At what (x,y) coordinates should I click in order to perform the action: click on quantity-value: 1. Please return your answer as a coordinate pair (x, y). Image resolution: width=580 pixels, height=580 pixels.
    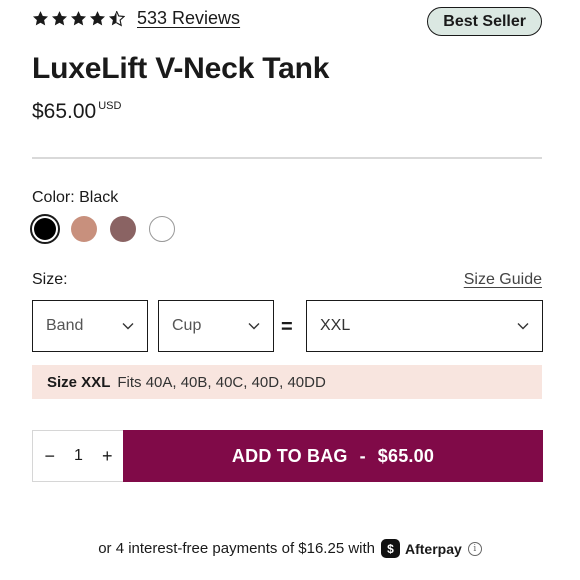
    Looking at the image, I should click on (78, 456).